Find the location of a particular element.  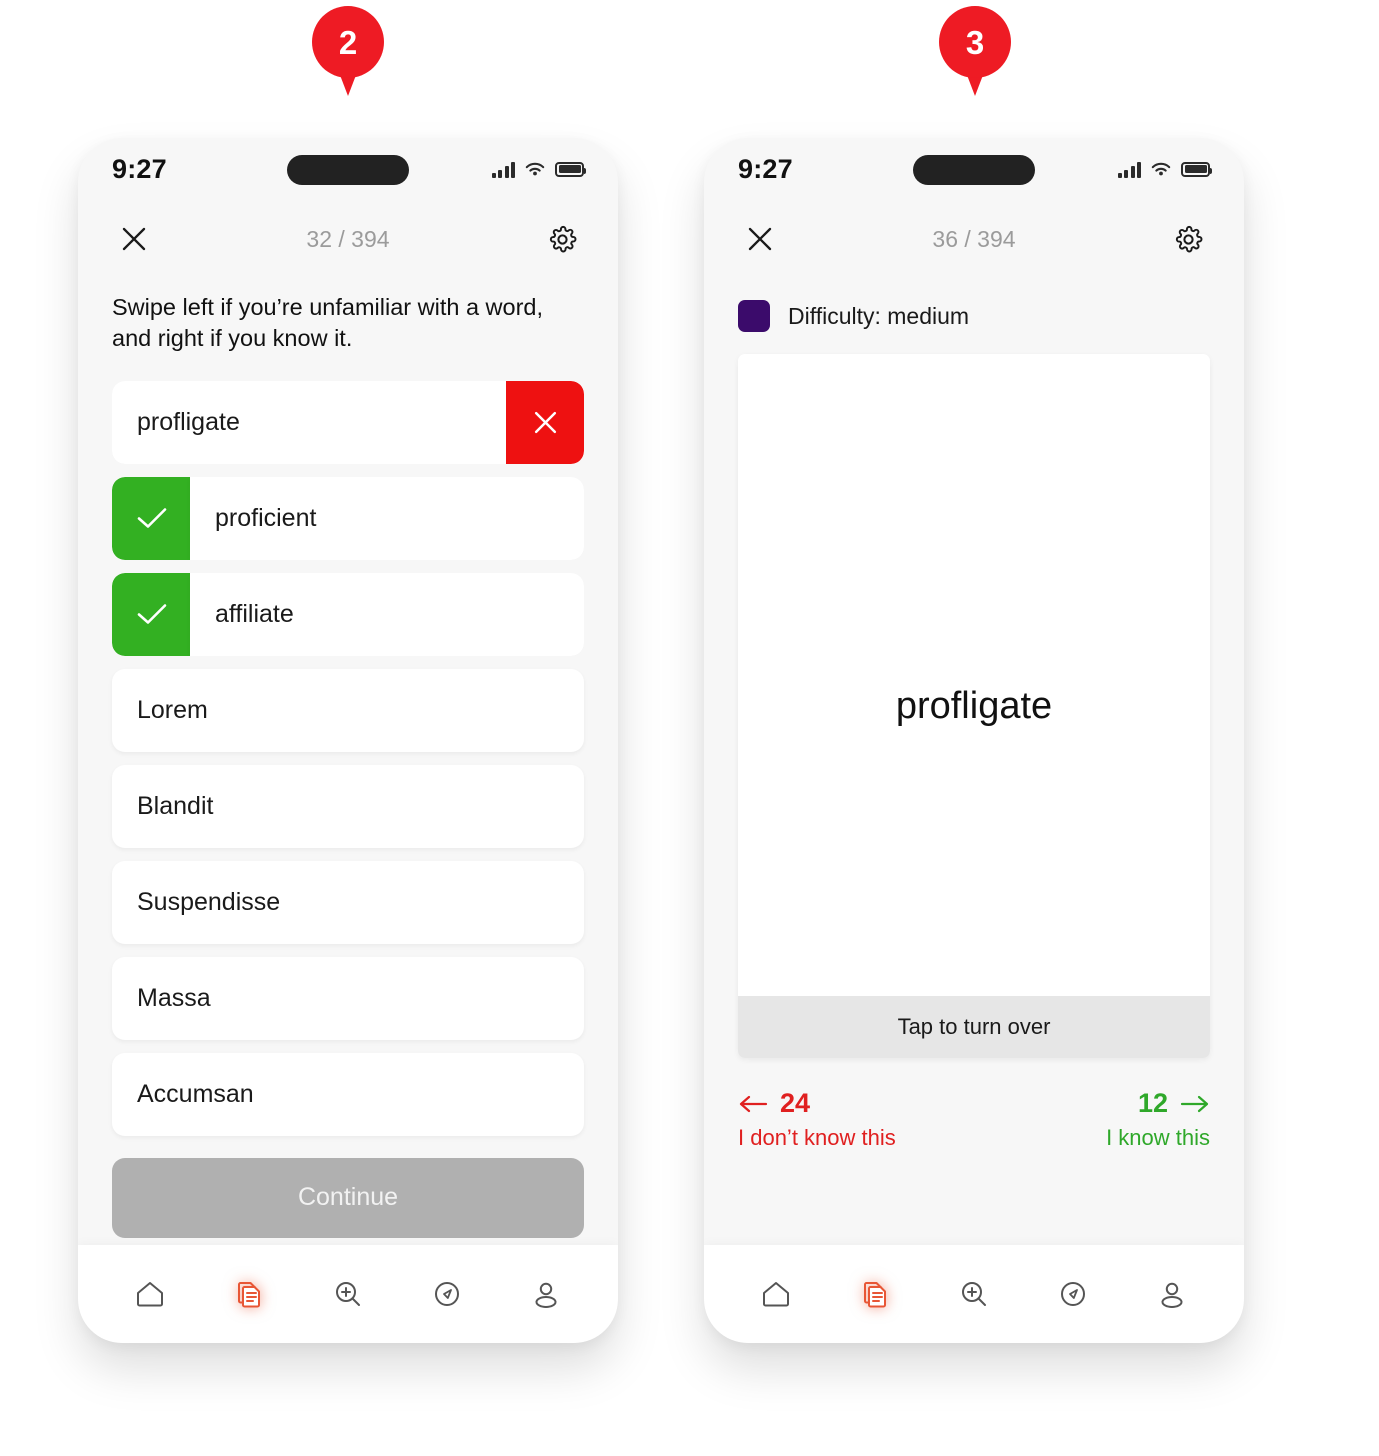

word-row-lorem: Lorem is located at coordinates (348, 710).